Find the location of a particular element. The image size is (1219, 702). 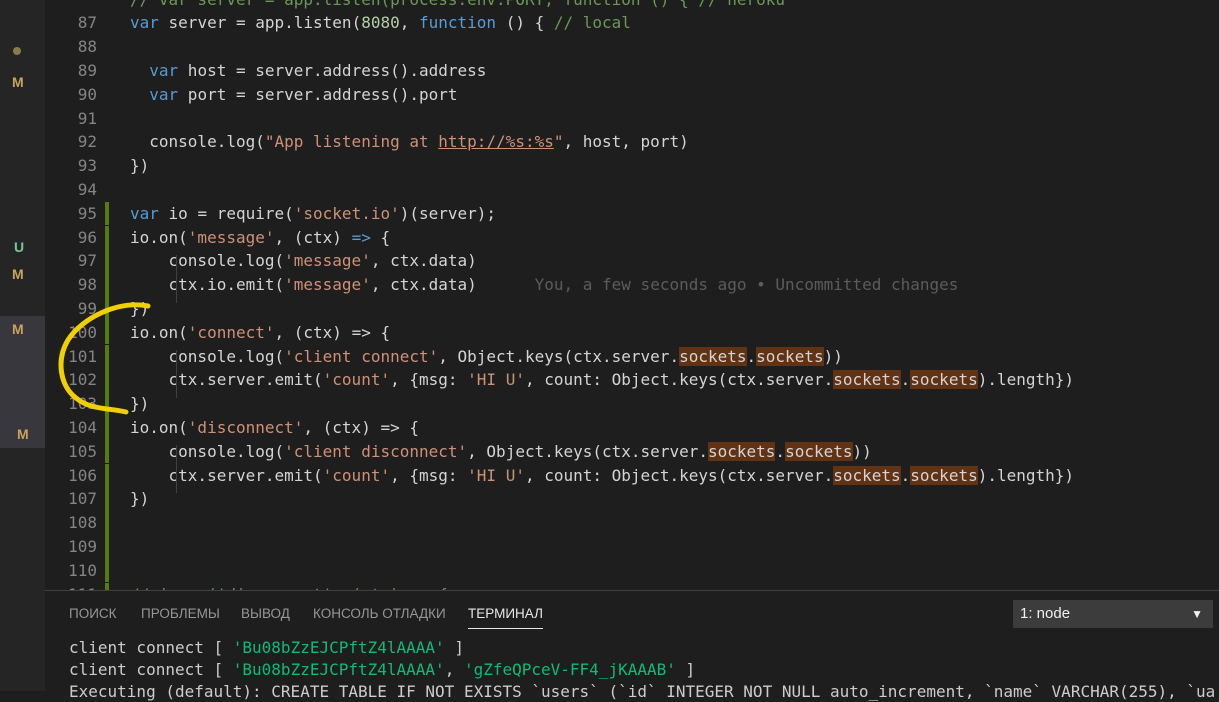

code-line: 93}) is located at coordinates (632, 166).